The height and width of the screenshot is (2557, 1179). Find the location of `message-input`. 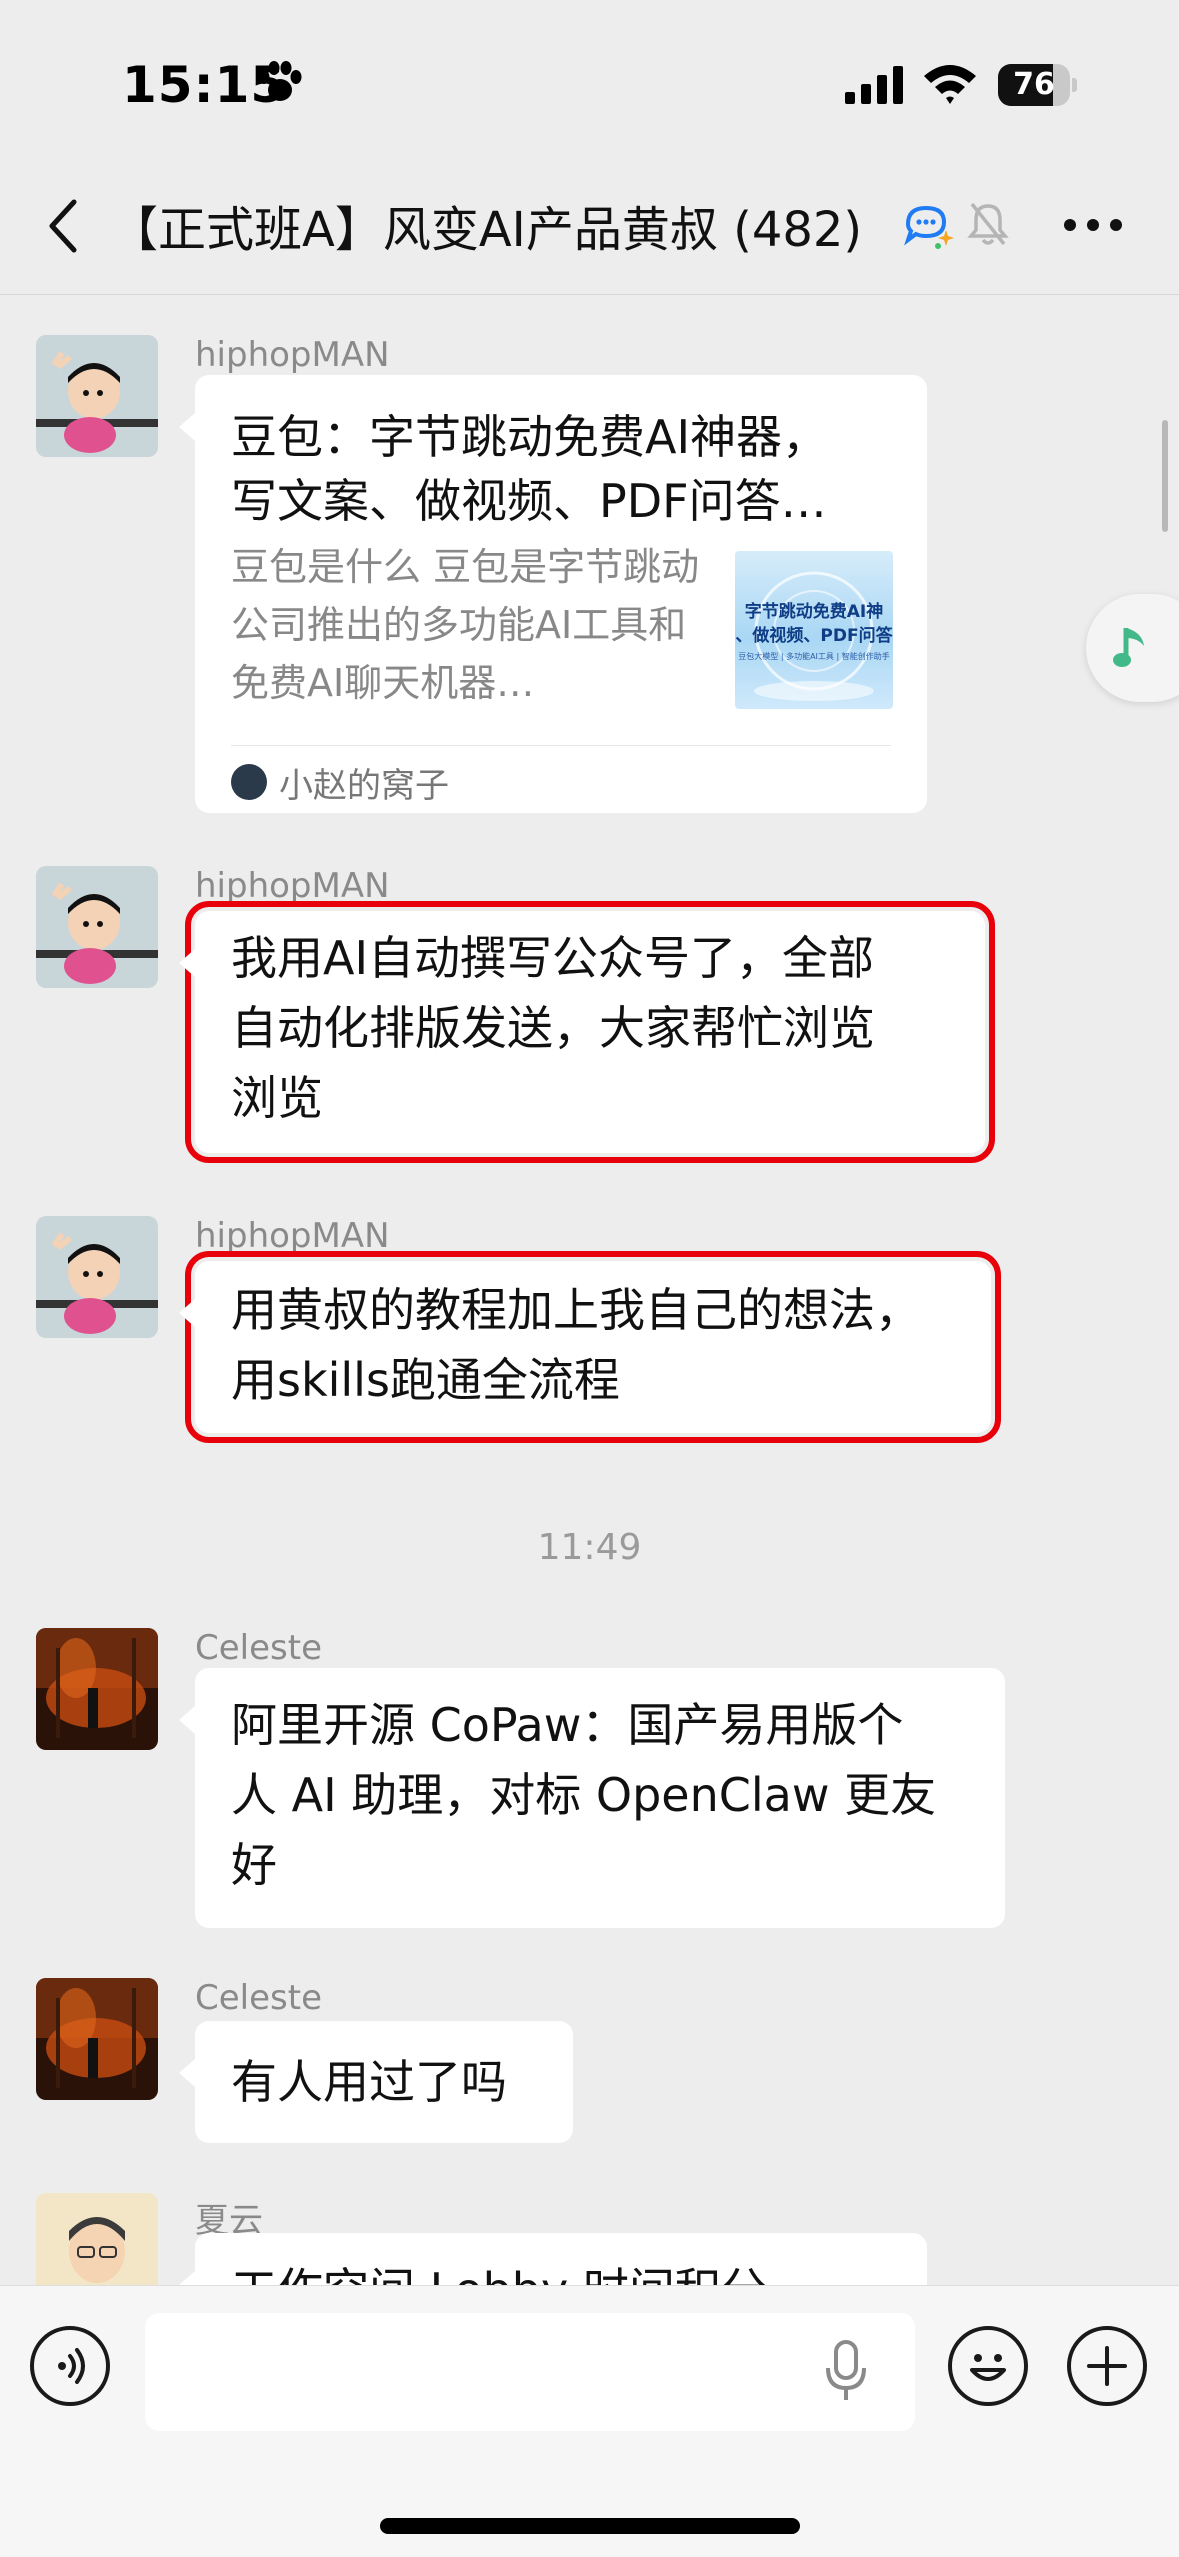

message-input is located at coordinates (530, 2372).